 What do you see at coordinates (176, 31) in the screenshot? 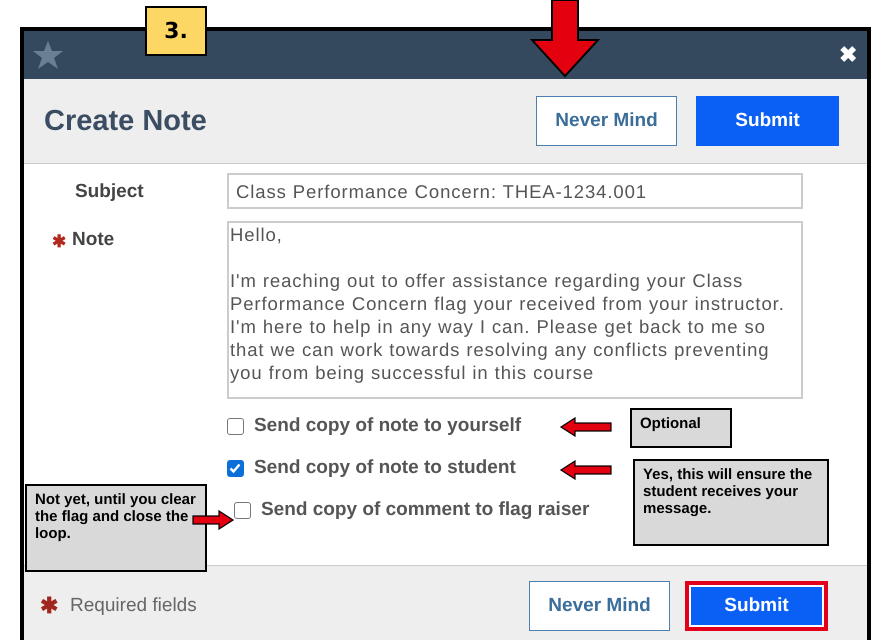
I see `step-badge: 3.` at bounding box center [176, 31].